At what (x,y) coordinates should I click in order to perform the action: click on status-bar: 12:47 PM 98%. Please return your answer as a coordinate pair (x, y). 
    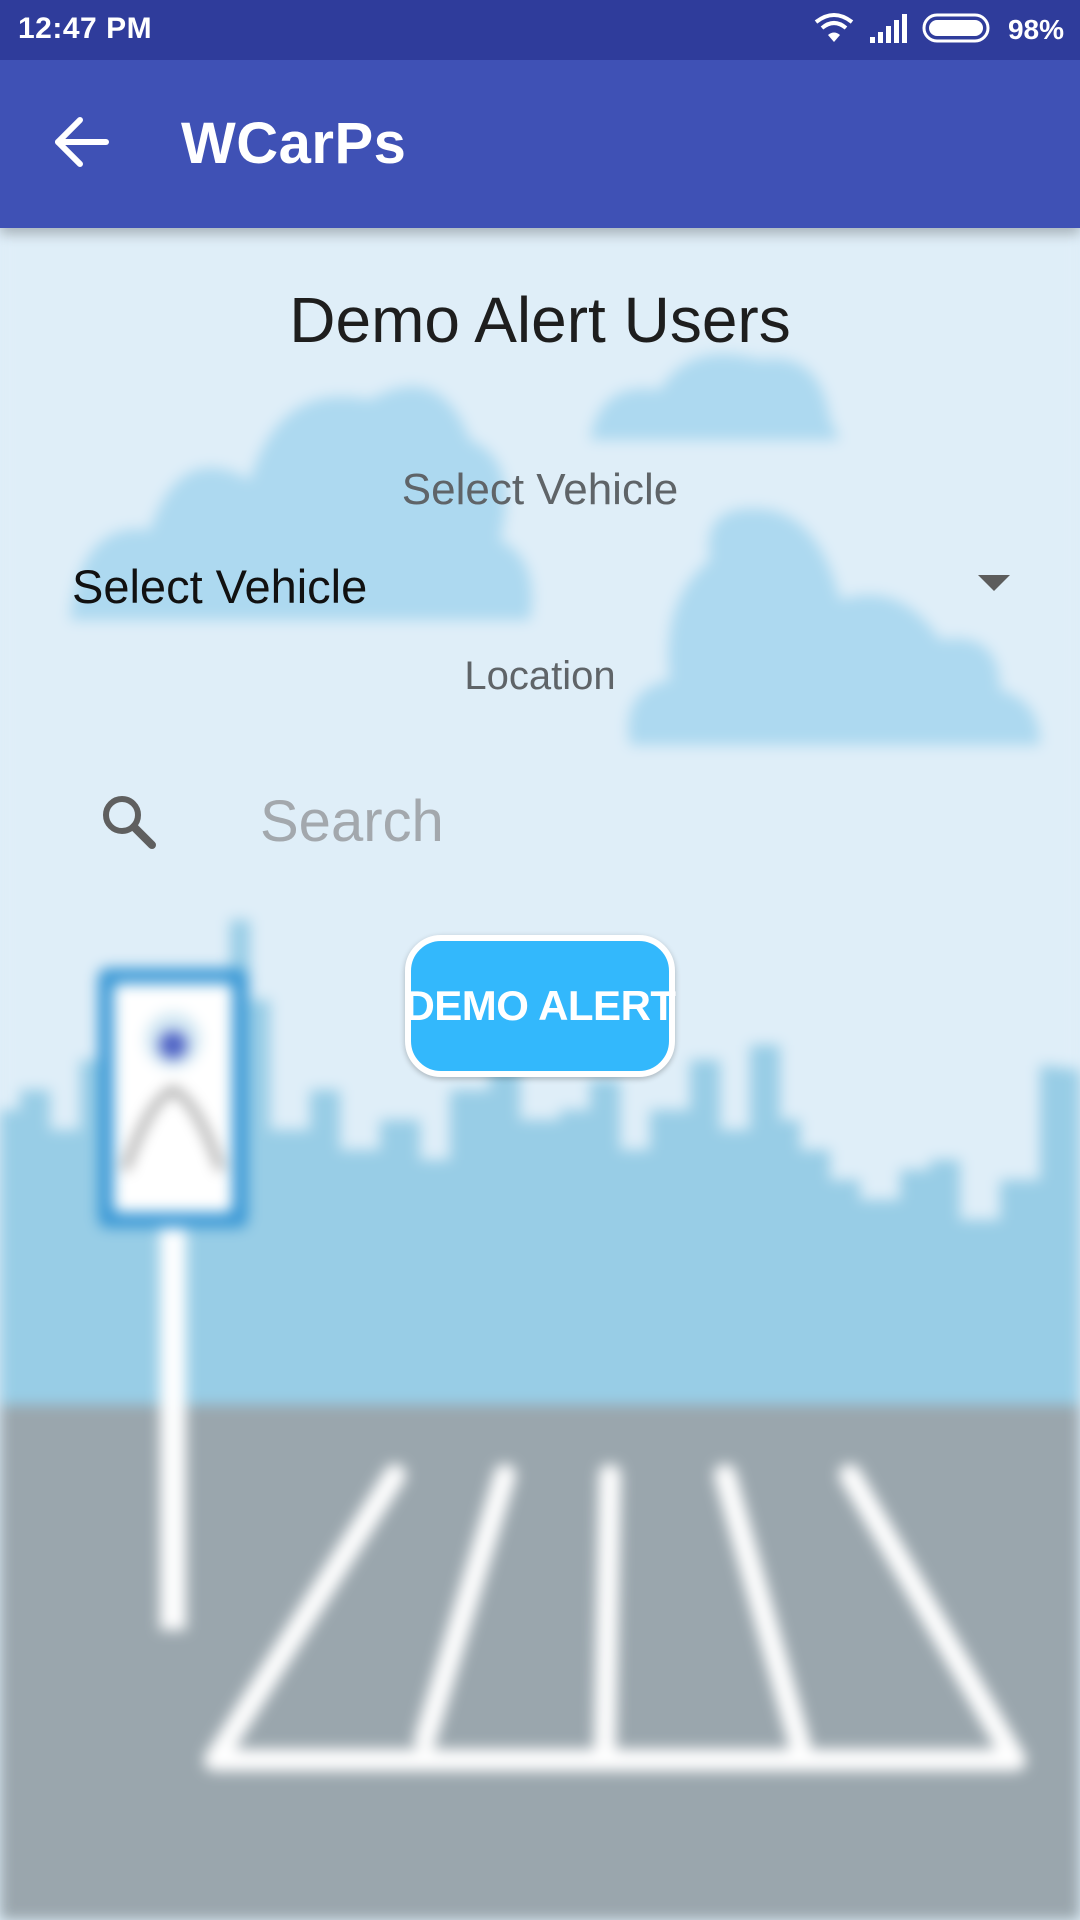
    Looking at the image, I should click on (540, 30).